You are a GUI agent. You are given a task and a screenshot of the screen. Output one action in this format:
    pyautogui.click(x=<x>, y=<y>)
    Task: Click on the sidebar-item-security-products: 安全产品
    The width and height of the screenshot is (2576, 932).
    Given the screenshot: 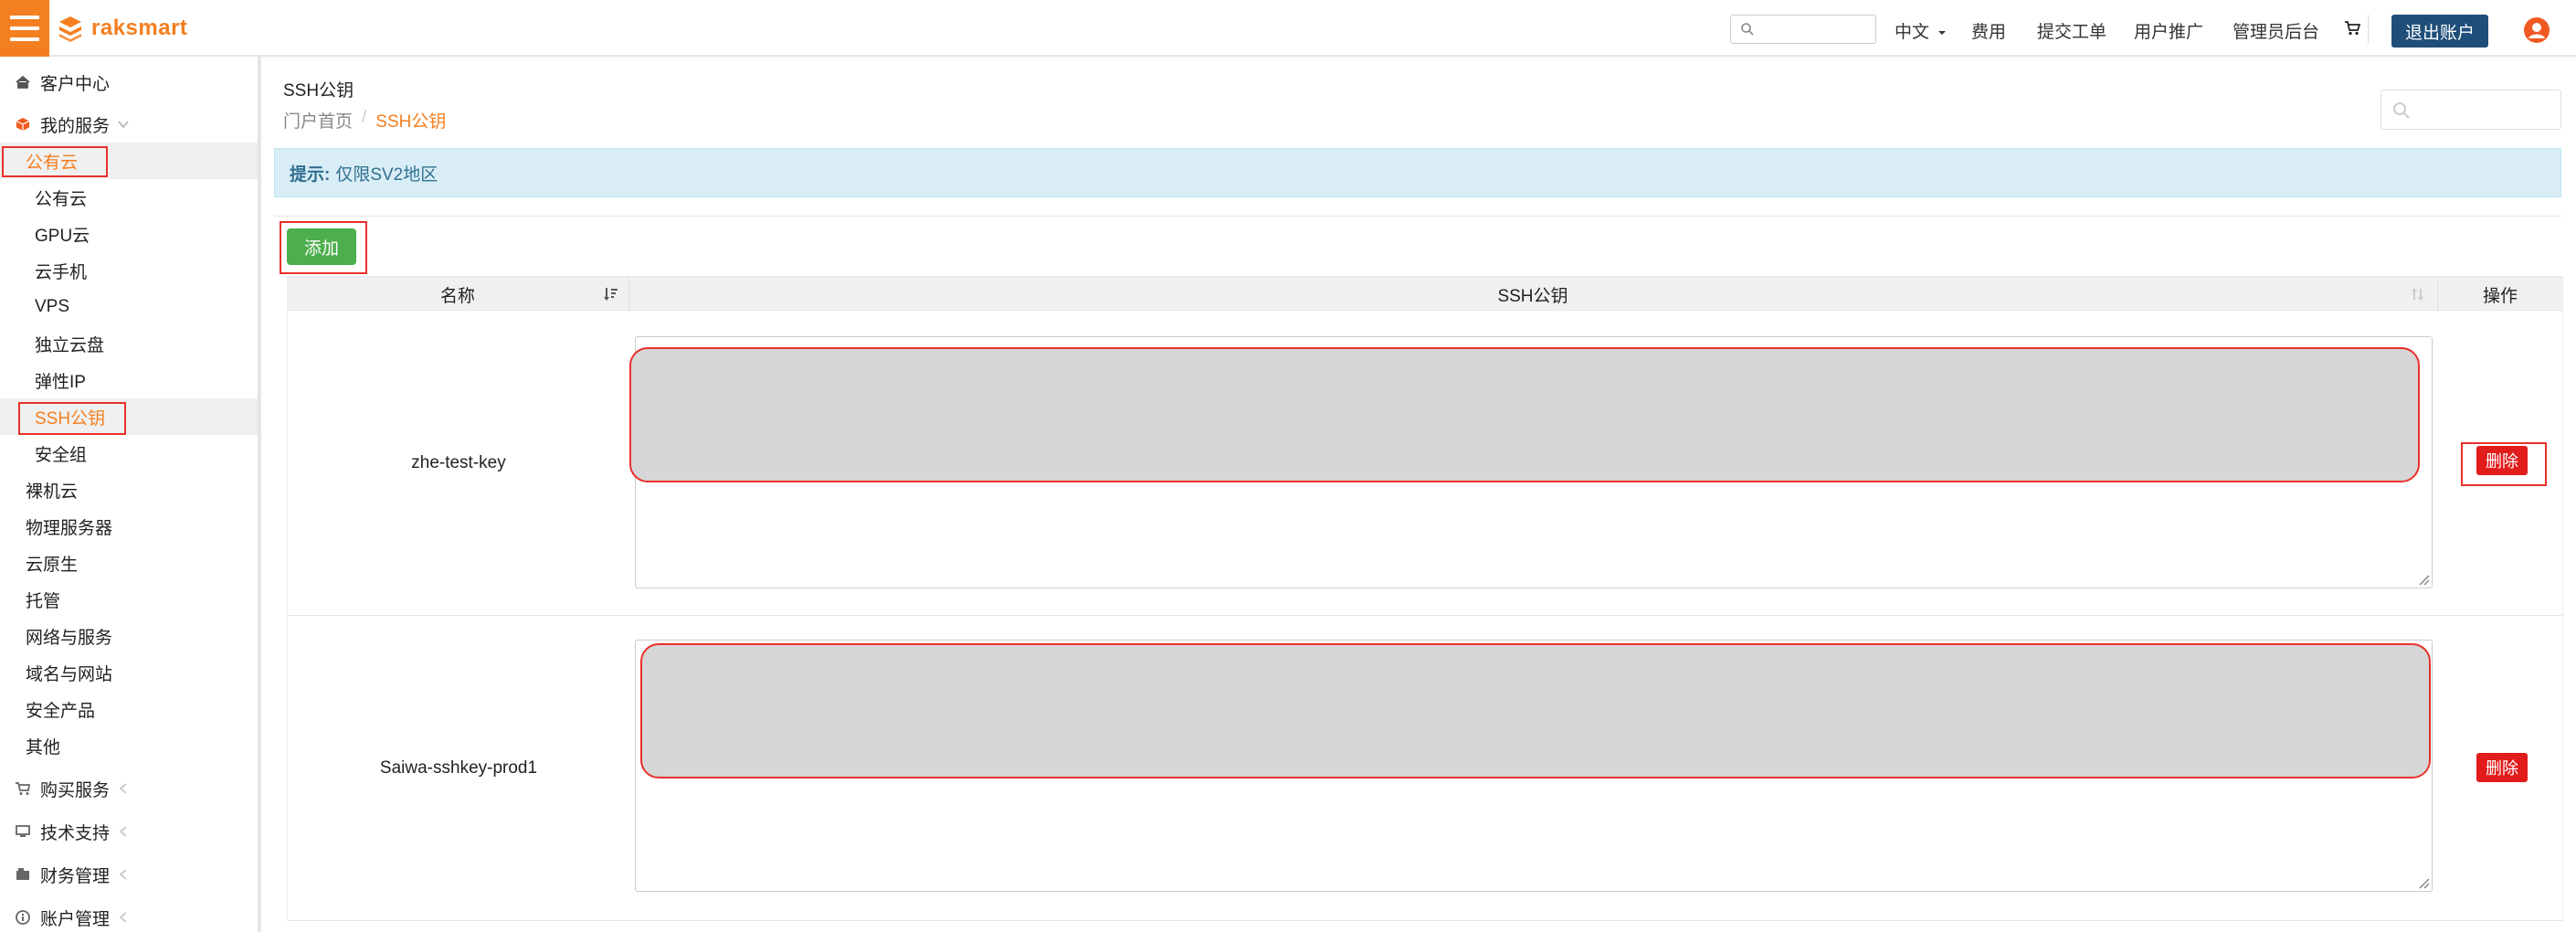 What is the action you would take?
    pyautogui.click(x=129, y=709)
    